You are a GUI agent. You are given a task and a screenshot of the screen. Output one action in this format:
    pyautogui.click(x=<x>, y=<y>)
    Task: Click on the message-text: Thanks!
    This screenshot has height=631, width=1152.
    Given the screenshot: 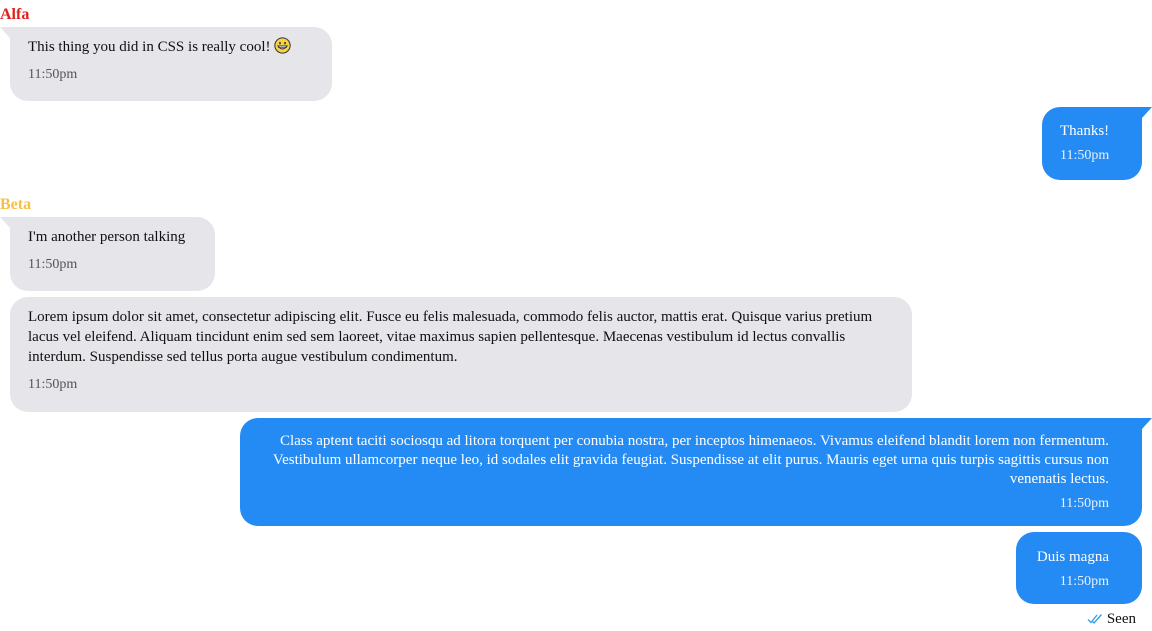 What is the action you would take?
    pyautogui.click(x=1085, y=131)
    